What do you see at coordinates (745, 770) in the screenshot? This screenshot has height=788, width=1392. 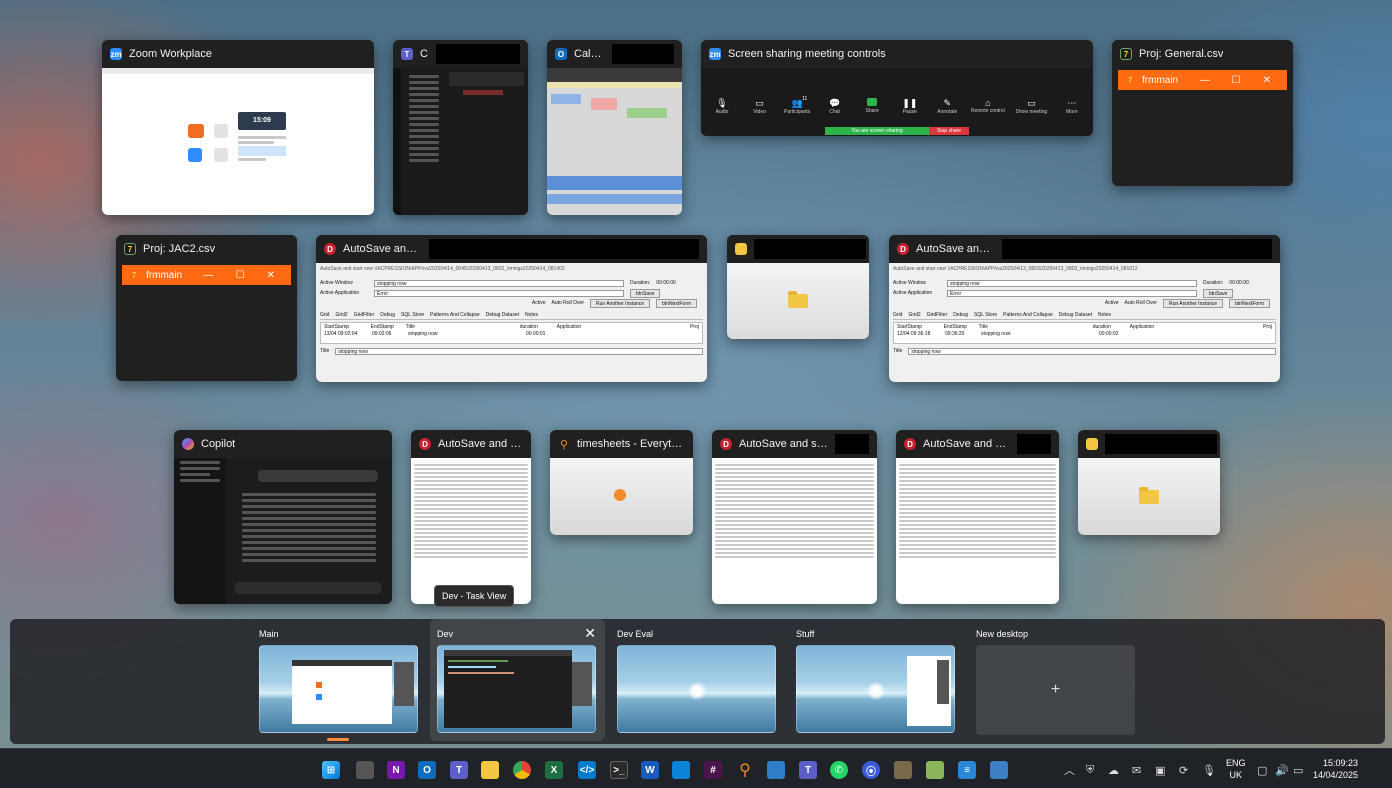 I see `everything-search-icon: ⚲` at bounding box center [745, 770].